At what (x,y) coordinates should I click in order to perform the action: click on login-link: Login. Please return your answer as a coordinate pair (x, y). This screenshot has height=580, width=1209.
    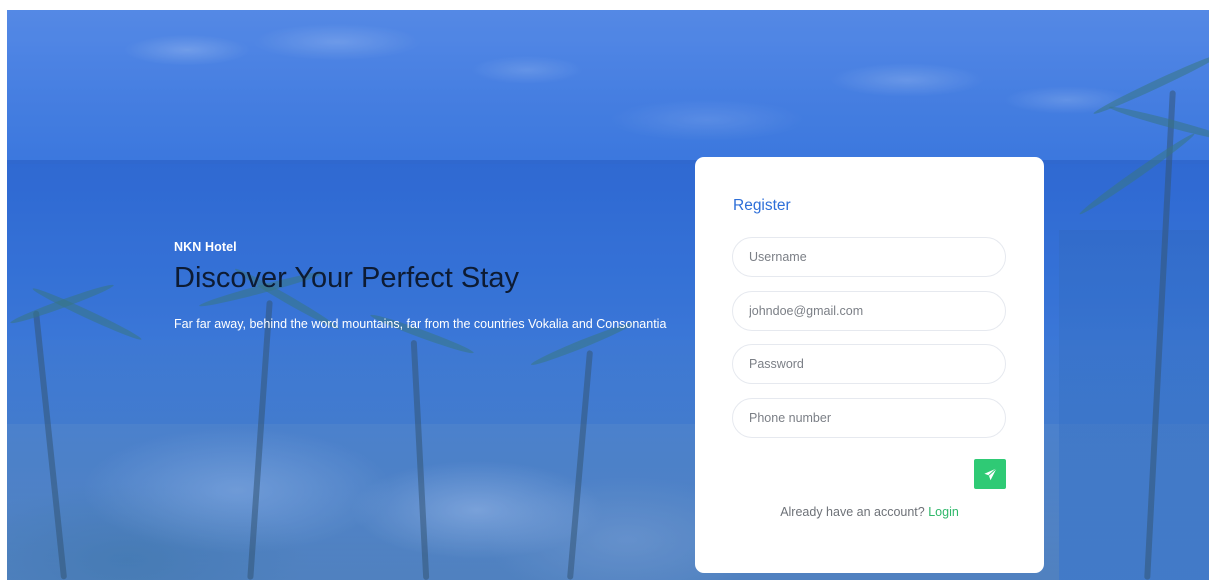
    Looking at the image, I should click on (943, 512).